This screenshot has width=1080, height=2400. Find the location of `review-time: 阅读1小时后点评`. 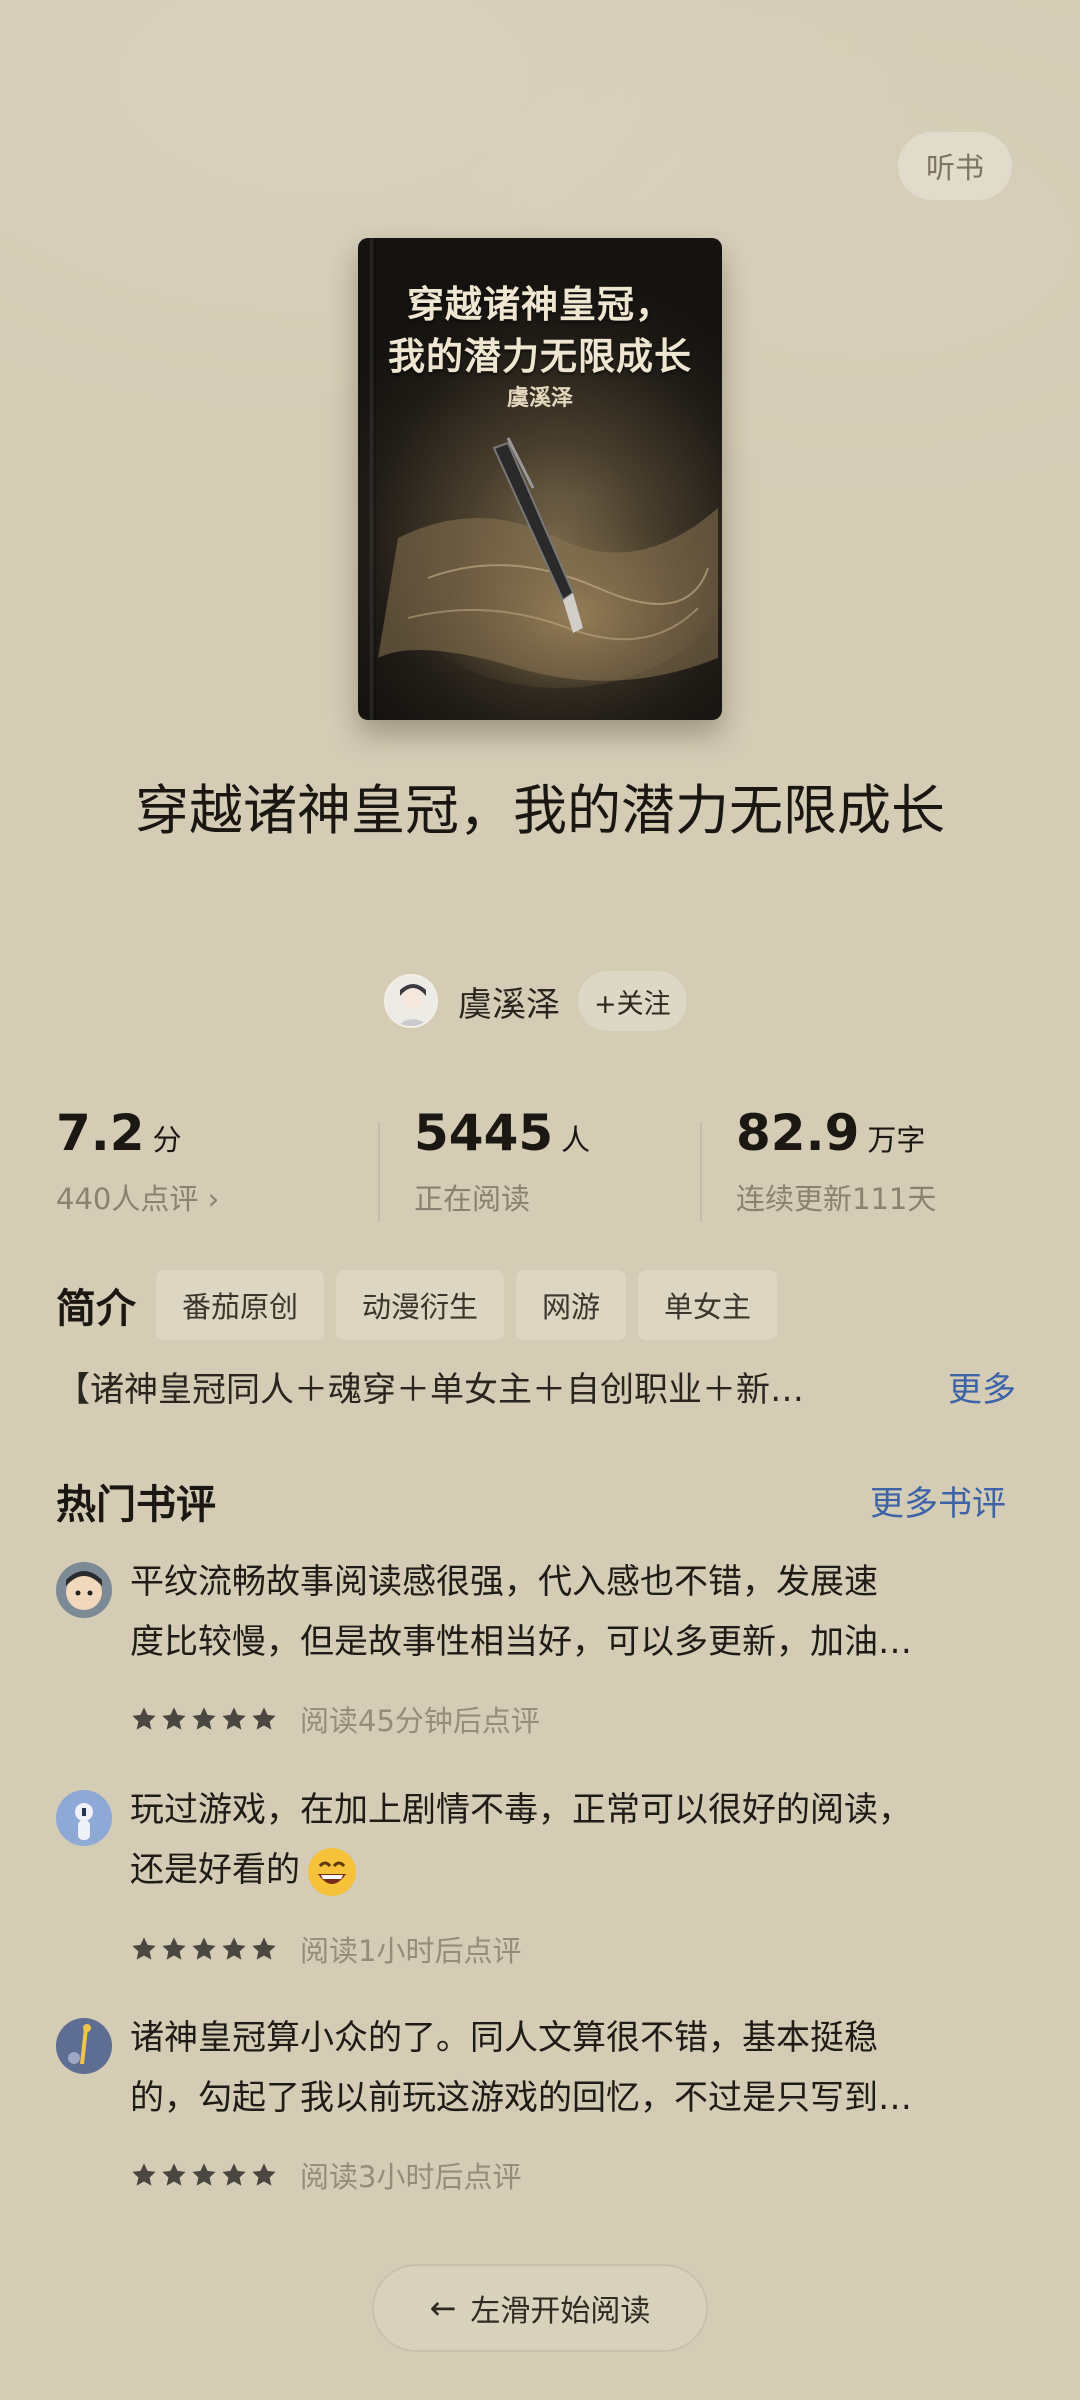

review-time: 阅读1小时后点评 is located at coordinates (411, 1951).